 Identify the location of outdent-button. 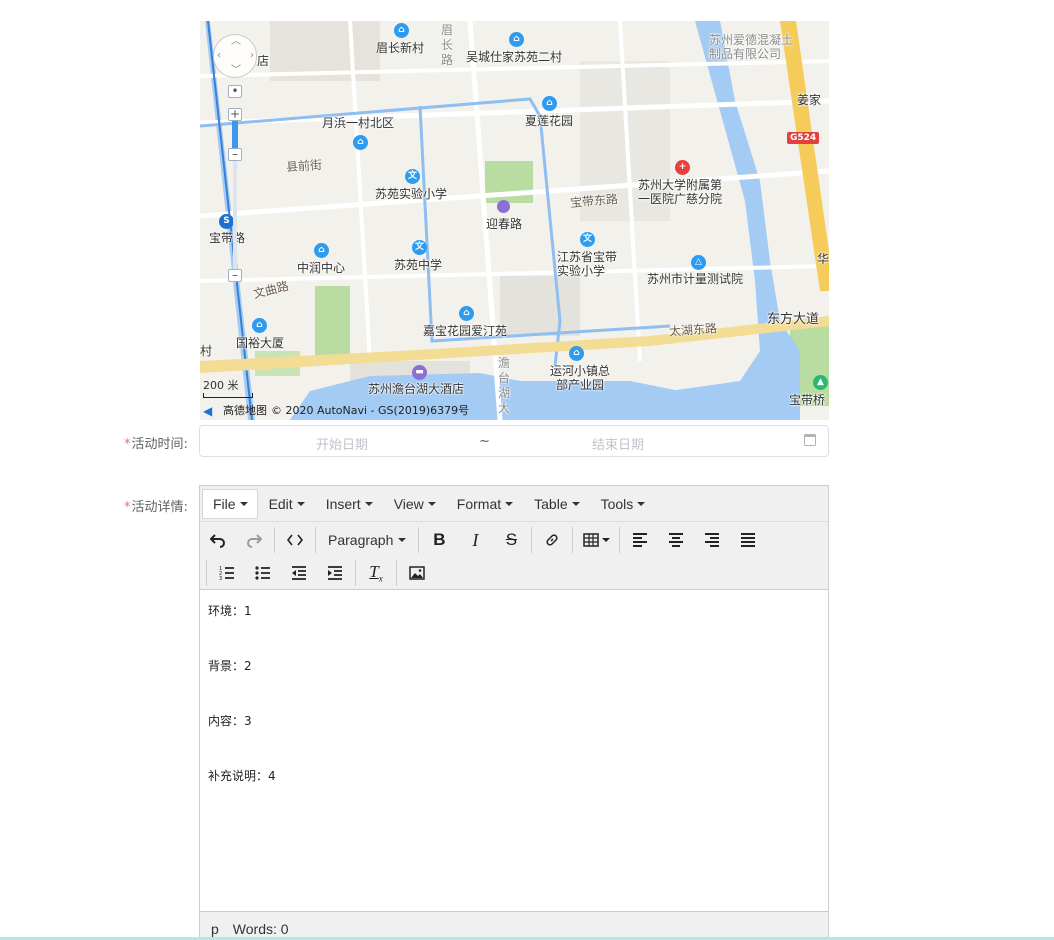
(299, 573).